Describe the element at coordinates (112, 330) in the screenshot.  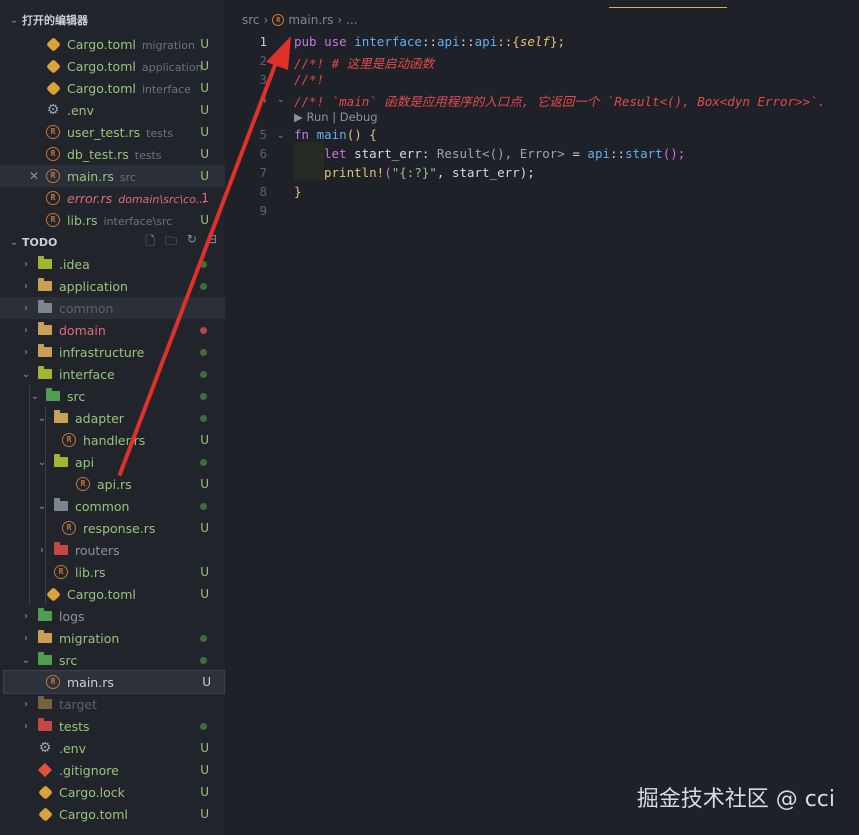
I see `tree-folder: › domain` at that location.